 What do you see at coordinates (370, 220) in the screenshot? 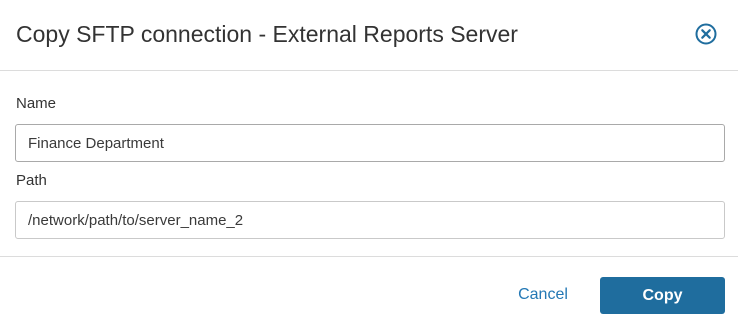
I see `path-input` at bounding box center [370, 220].